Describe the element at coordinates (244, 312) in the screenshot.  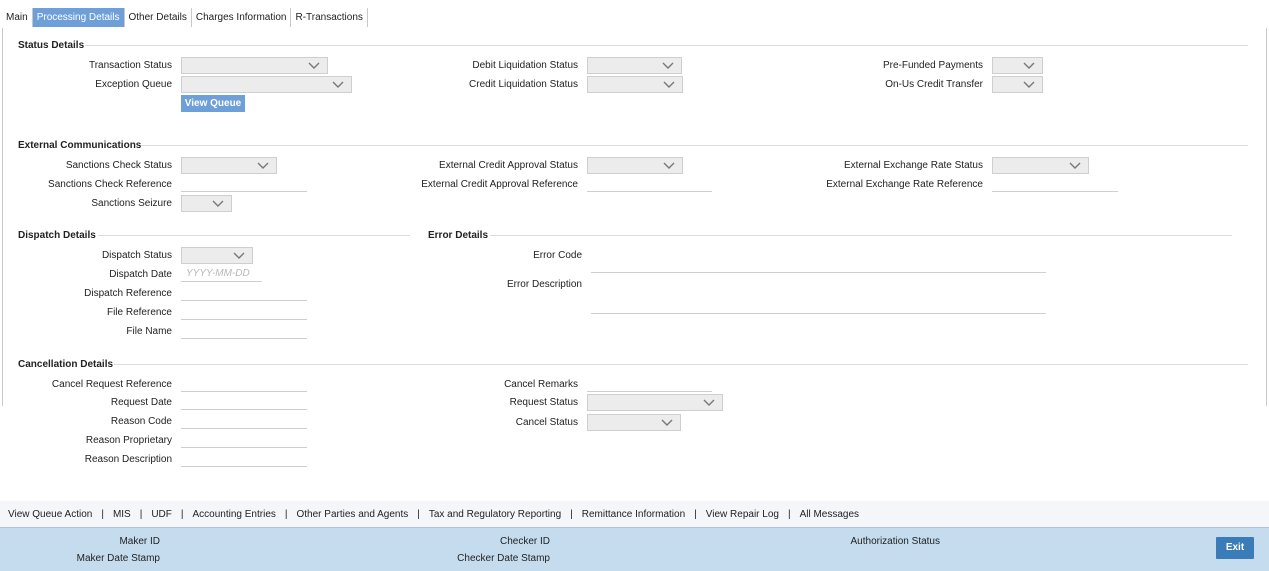
I see `file-reference-input` at that location.